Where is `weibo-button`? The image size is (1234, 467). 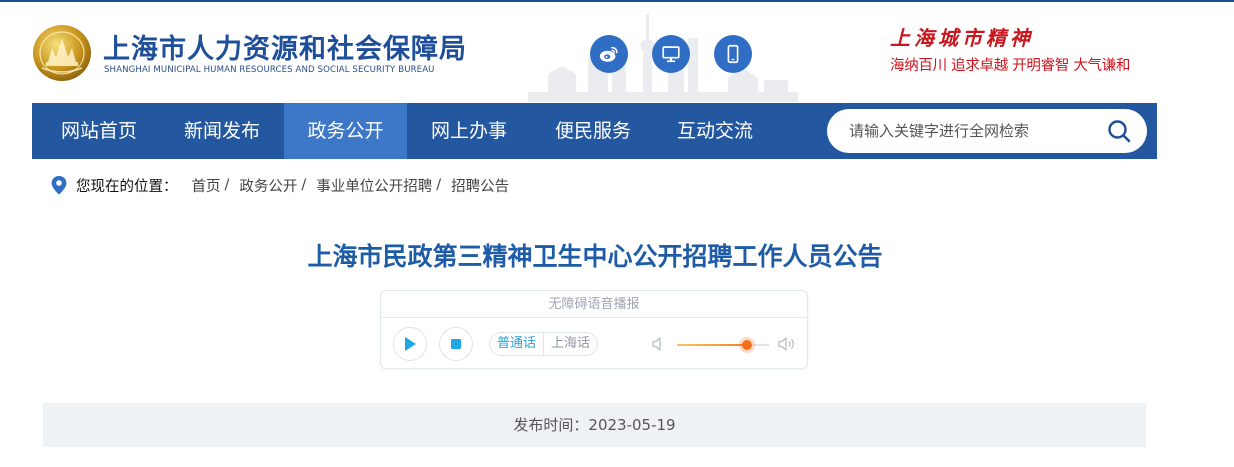 weibo-button is located at coordinates (609, 54).